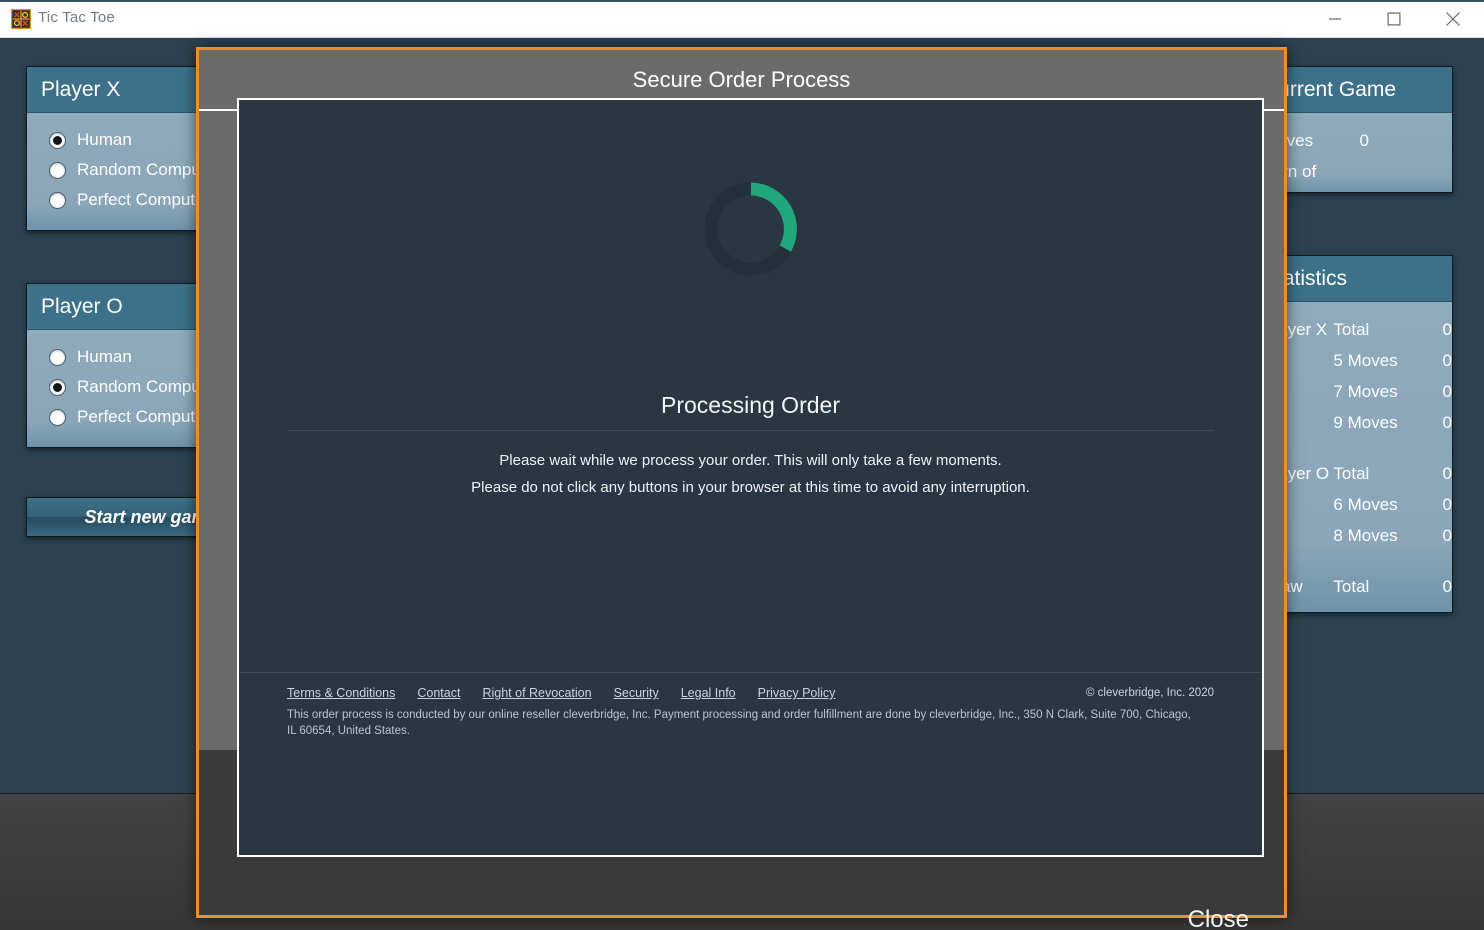 The width and height of the screenshot is (1484, 930). What do you see at coordinates (1189, 918) in the screenshot?
I see `close-dialog-button: Close` at bounding box center [1189, 918].